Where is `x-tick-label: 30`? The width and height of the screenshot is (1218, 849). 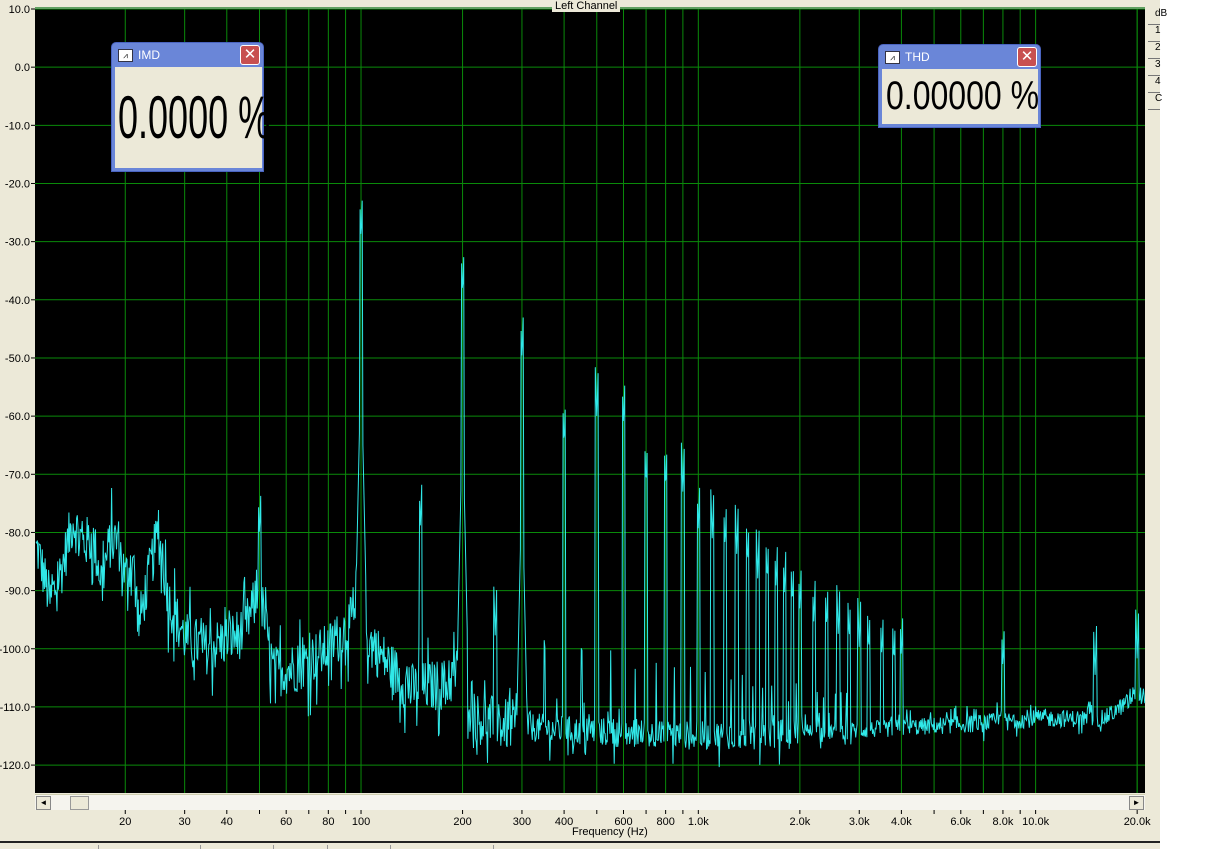
x-tick-label: 30 is located at coordinates (185, 822).